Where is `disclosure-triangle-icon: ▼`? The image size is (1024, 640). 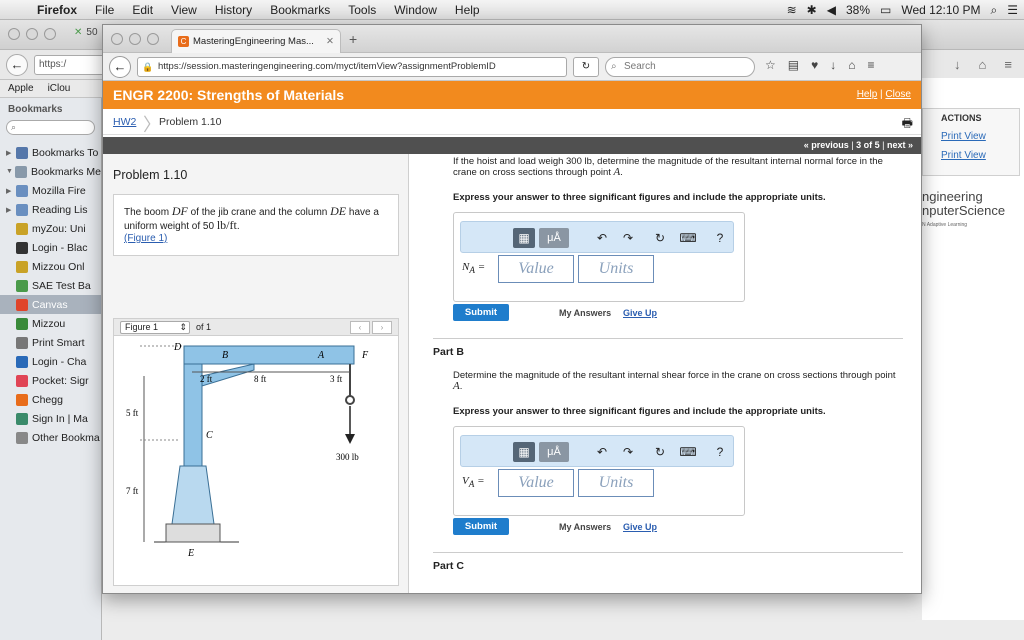
disclosure-triangle-icon: ▼ is located at coordinates (10, 171).